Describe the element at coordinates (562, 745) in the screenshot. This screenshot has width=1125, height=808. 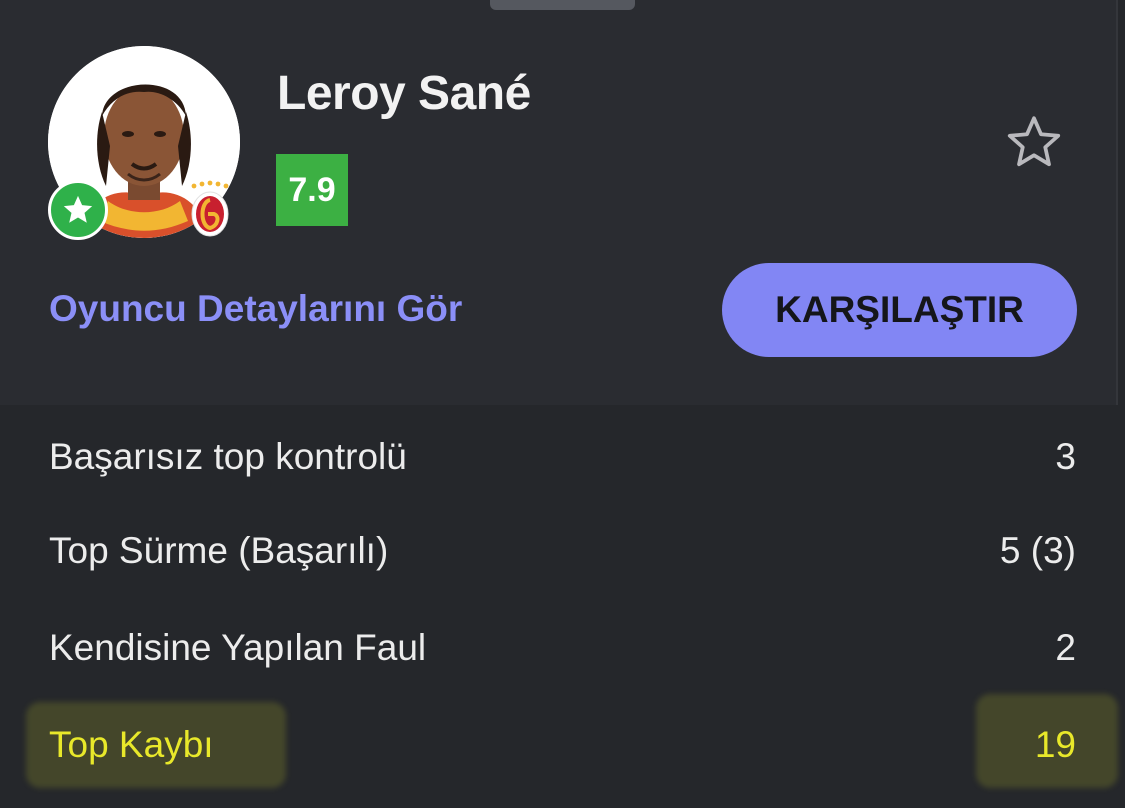
I see `stat-row-highlighted: Top Kaybı 19` at that location.